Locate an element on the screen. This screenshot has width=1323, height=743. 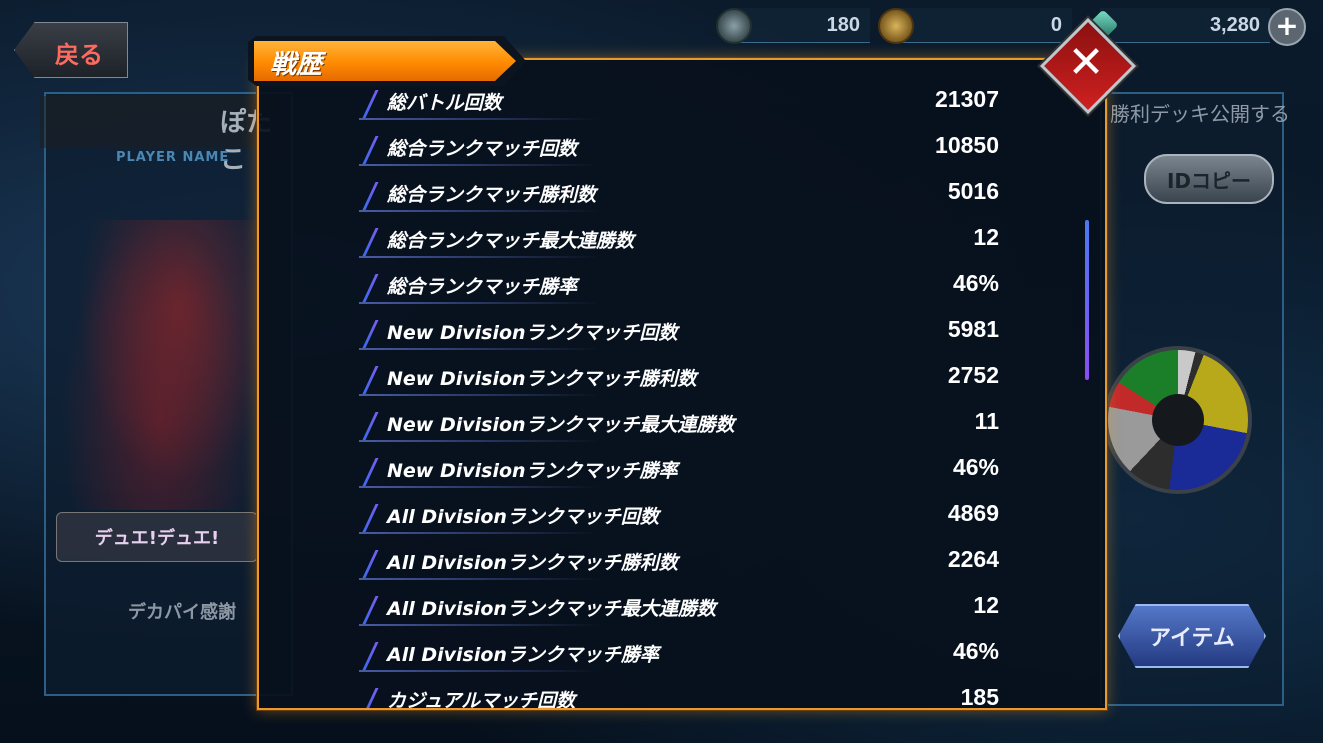
record-value: 21307 is located at coordinates (967, 99).